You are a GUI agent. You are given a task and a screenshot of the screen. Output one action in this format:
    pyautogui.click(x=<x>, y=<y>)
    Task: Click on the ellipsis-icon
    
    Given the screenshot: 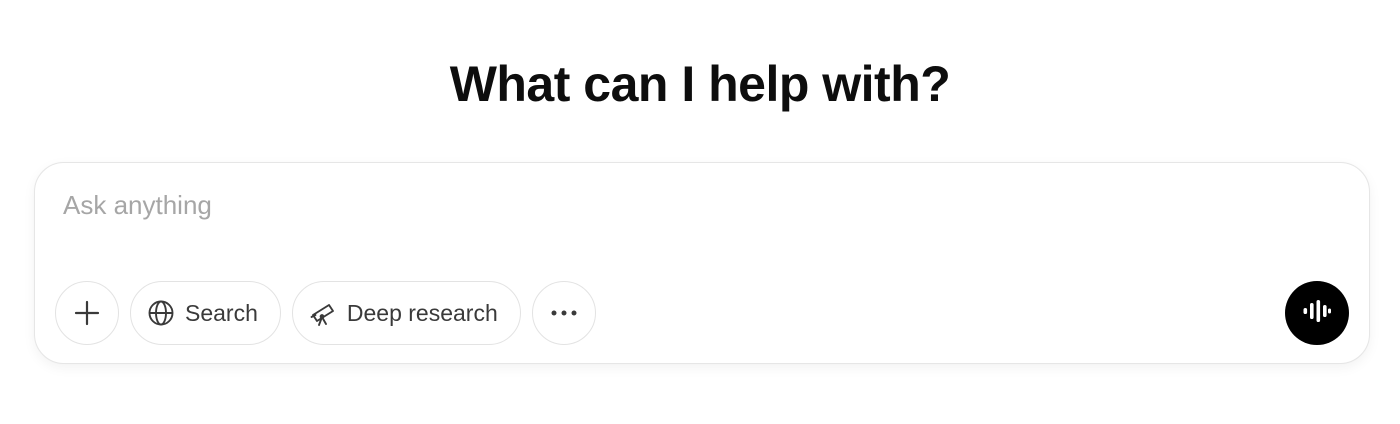 What is the action you would take?
    pyautogui.click(x=564, y=313)
    